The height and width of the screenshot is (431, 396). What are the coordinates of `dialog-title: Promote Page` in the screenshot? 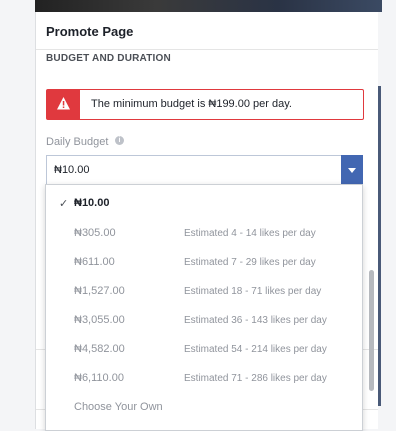 It's located at (90, 31).